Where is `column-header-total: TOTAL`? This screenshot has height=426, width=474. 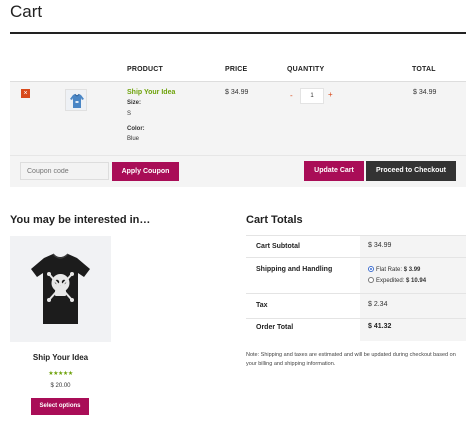 column-header-total: TOTAL is located at coordinates (424, 69).